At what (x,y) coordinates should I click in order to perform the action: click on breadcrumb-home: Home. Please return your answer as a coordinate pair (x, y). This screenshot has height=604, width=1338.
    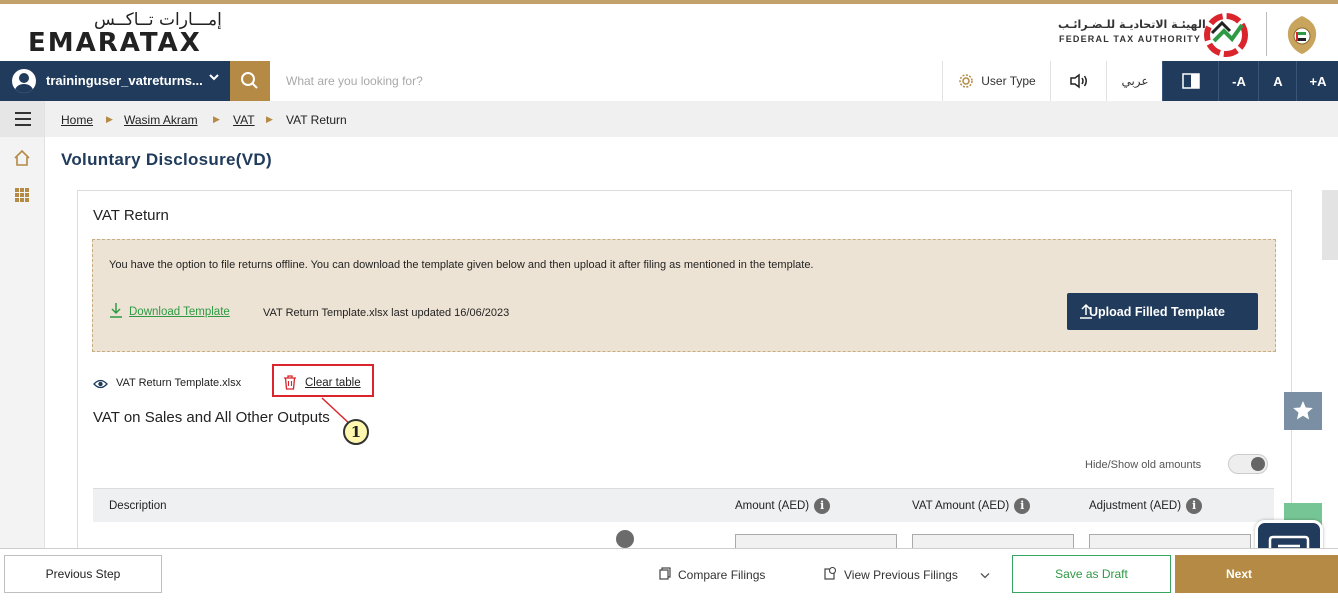
    Looking at the image, I should click on (77, 120).